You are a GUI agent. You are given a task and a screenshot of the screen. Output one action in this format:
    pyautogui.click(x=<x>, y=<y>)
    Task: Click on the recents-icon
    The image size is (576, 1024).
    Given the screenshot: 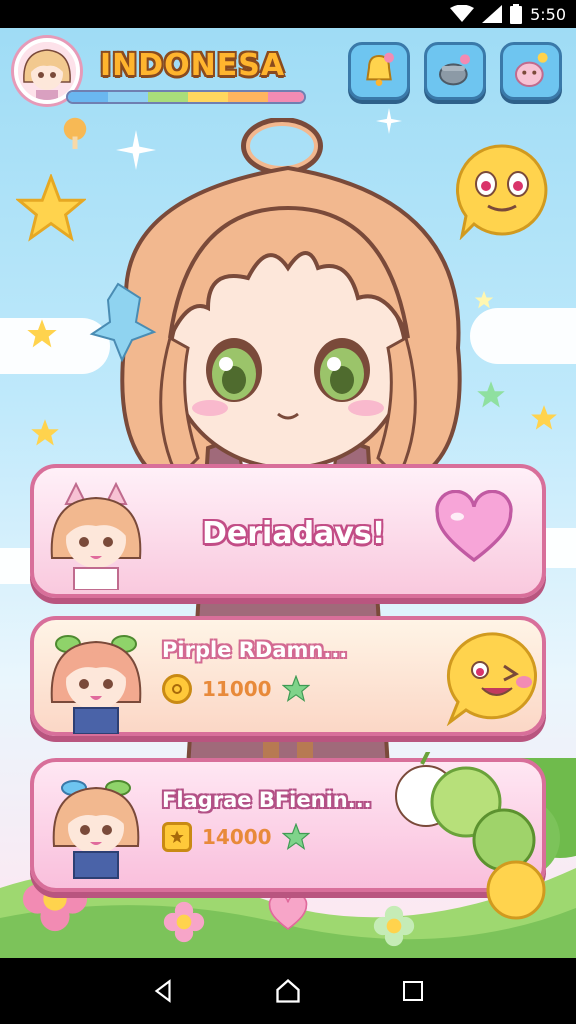 What is the action you would take?
    pyautogui.click(x=413, y=991)
    